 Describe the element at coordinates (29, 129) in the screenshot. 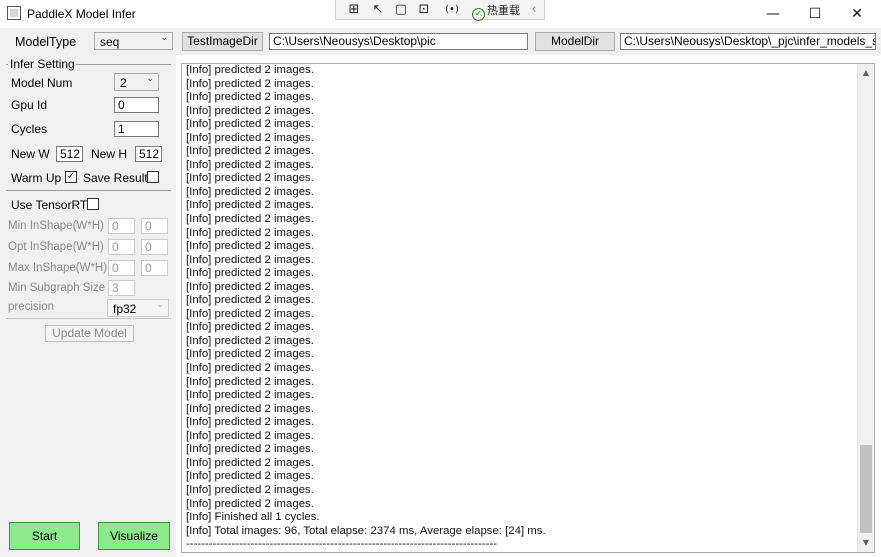

I see `cycles-label: Cycles` at that location.